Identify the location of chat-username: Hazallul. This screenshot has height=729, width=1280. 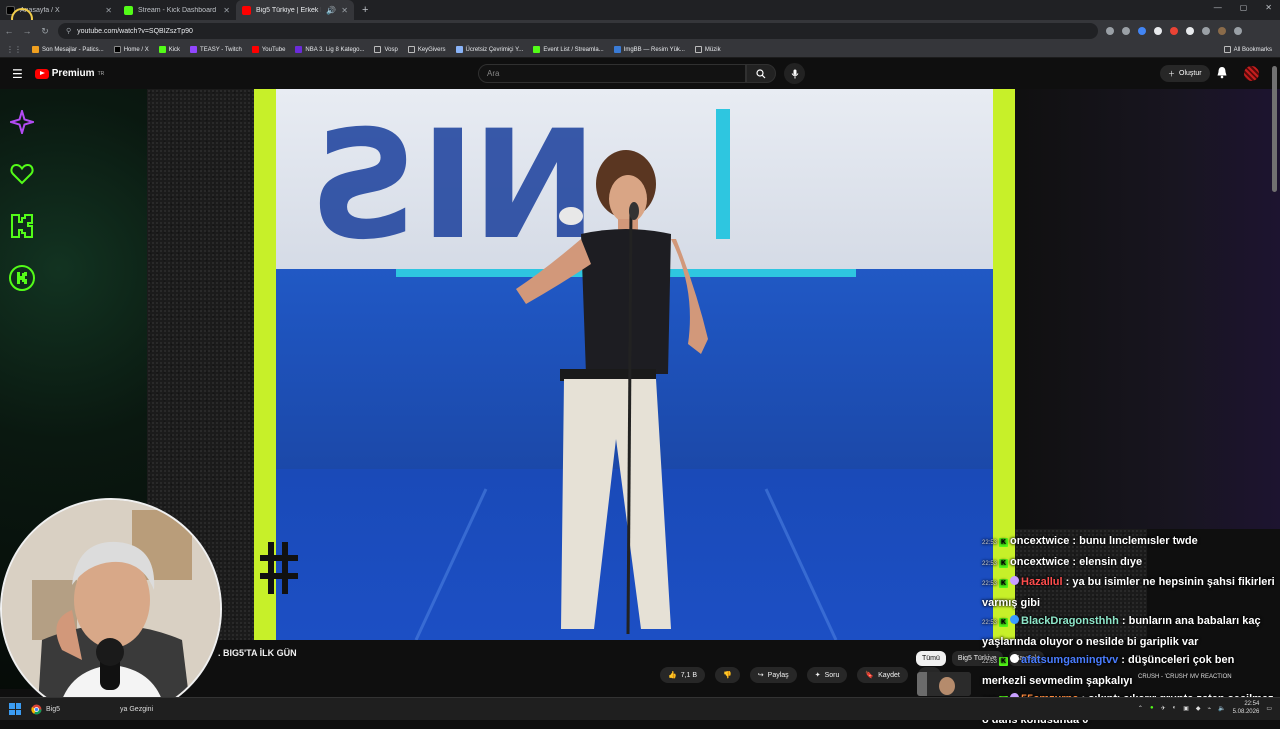
(1042, 582).